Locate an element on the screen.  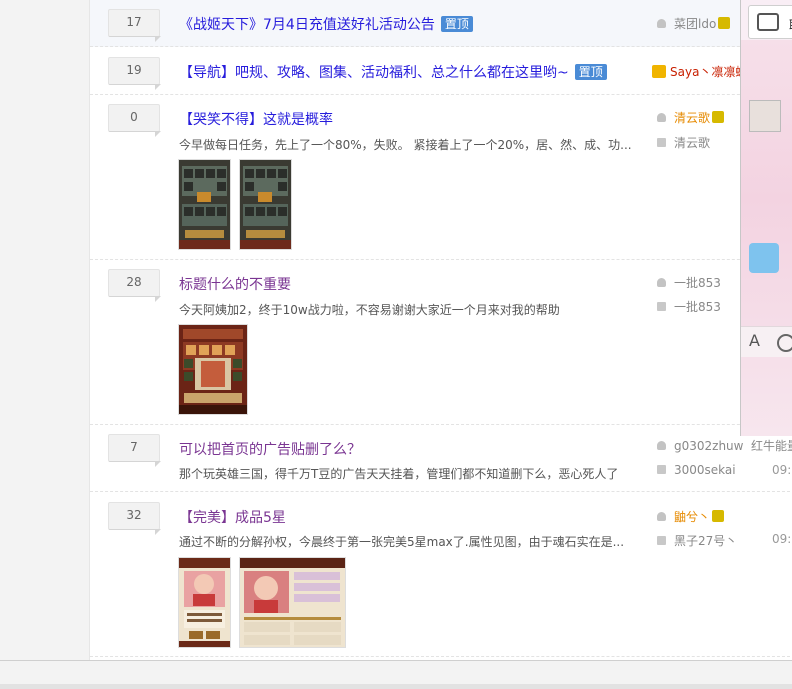
thread-title-link: 标题什么的不重要 is located at coordinates (235, 285).